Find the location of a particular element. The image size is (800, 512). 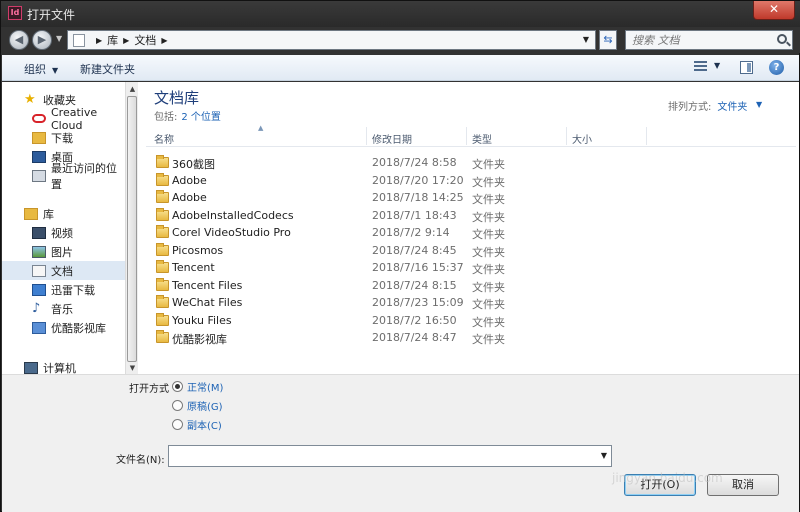

file-date: 2018/7/23 15:09 is located at coordinates (418, 302).